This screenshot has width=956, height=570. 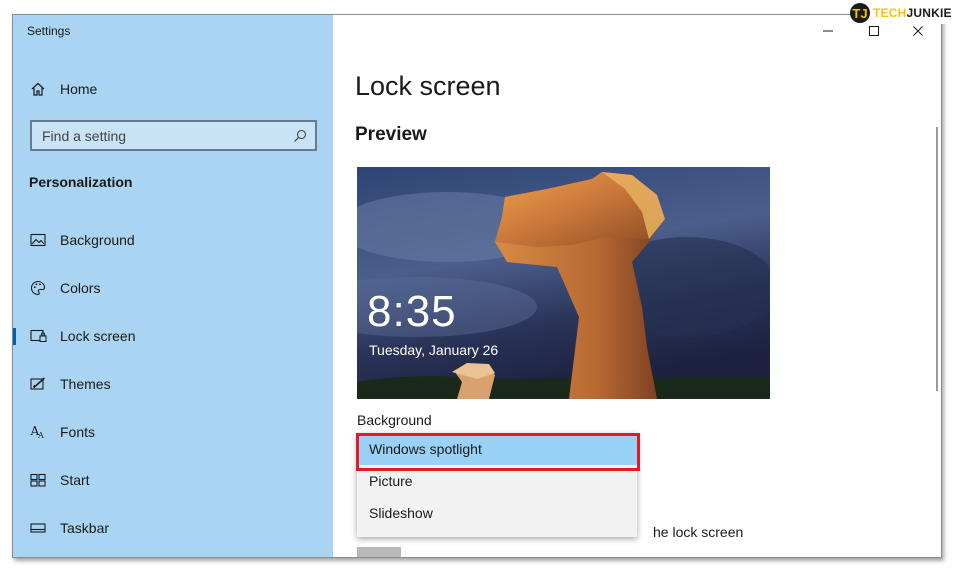 I want to click on sidebar-item-label: Taskbar, so click(x=85, y=528).